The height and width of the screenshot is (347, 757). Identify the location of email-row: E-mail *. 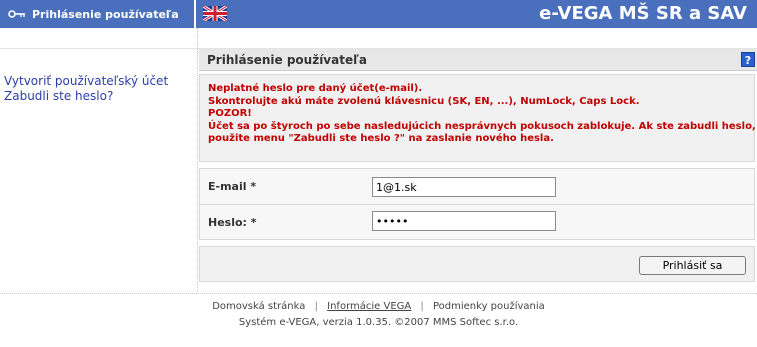
(477, 187).